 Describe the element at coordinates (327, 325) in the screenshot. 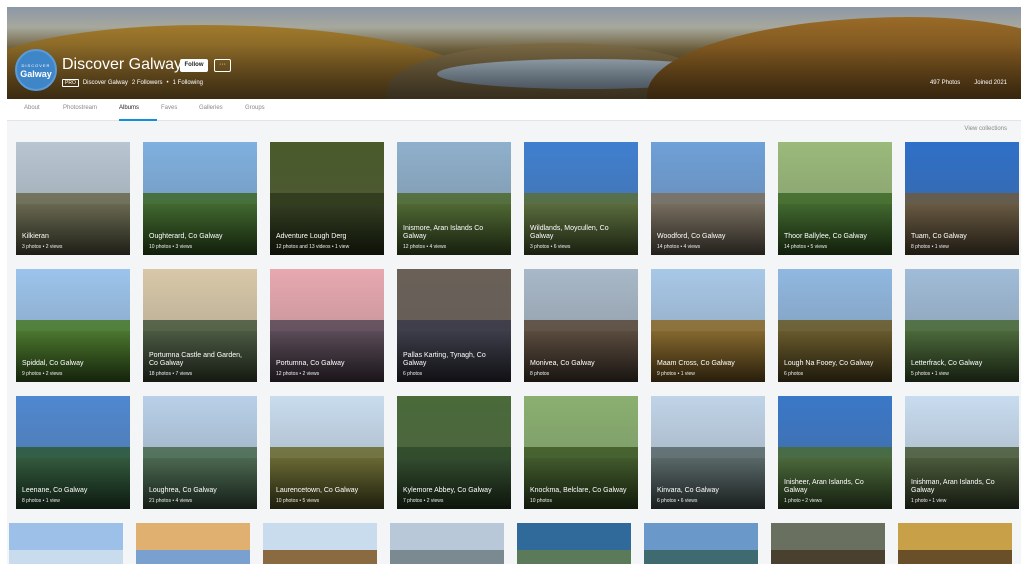

I see `album-card: Portumna, Co Galway 12 photos • 2 views` at that location.